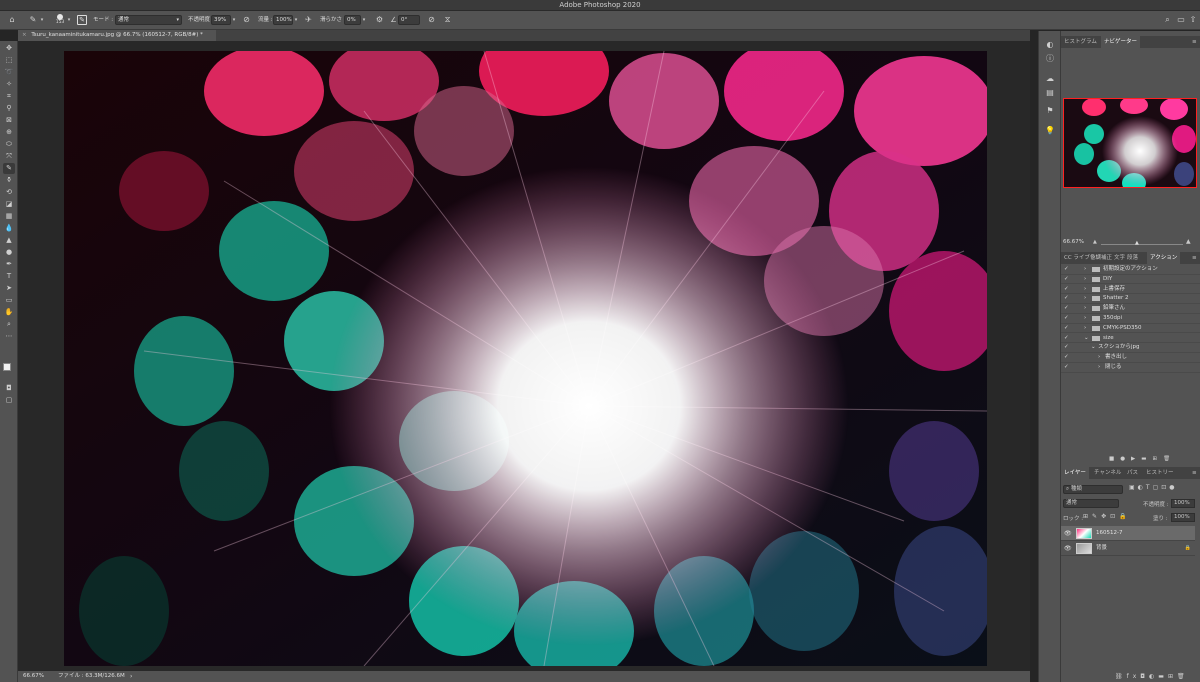  I want to click on layer-name: 160512-7, so click(1109, 533).